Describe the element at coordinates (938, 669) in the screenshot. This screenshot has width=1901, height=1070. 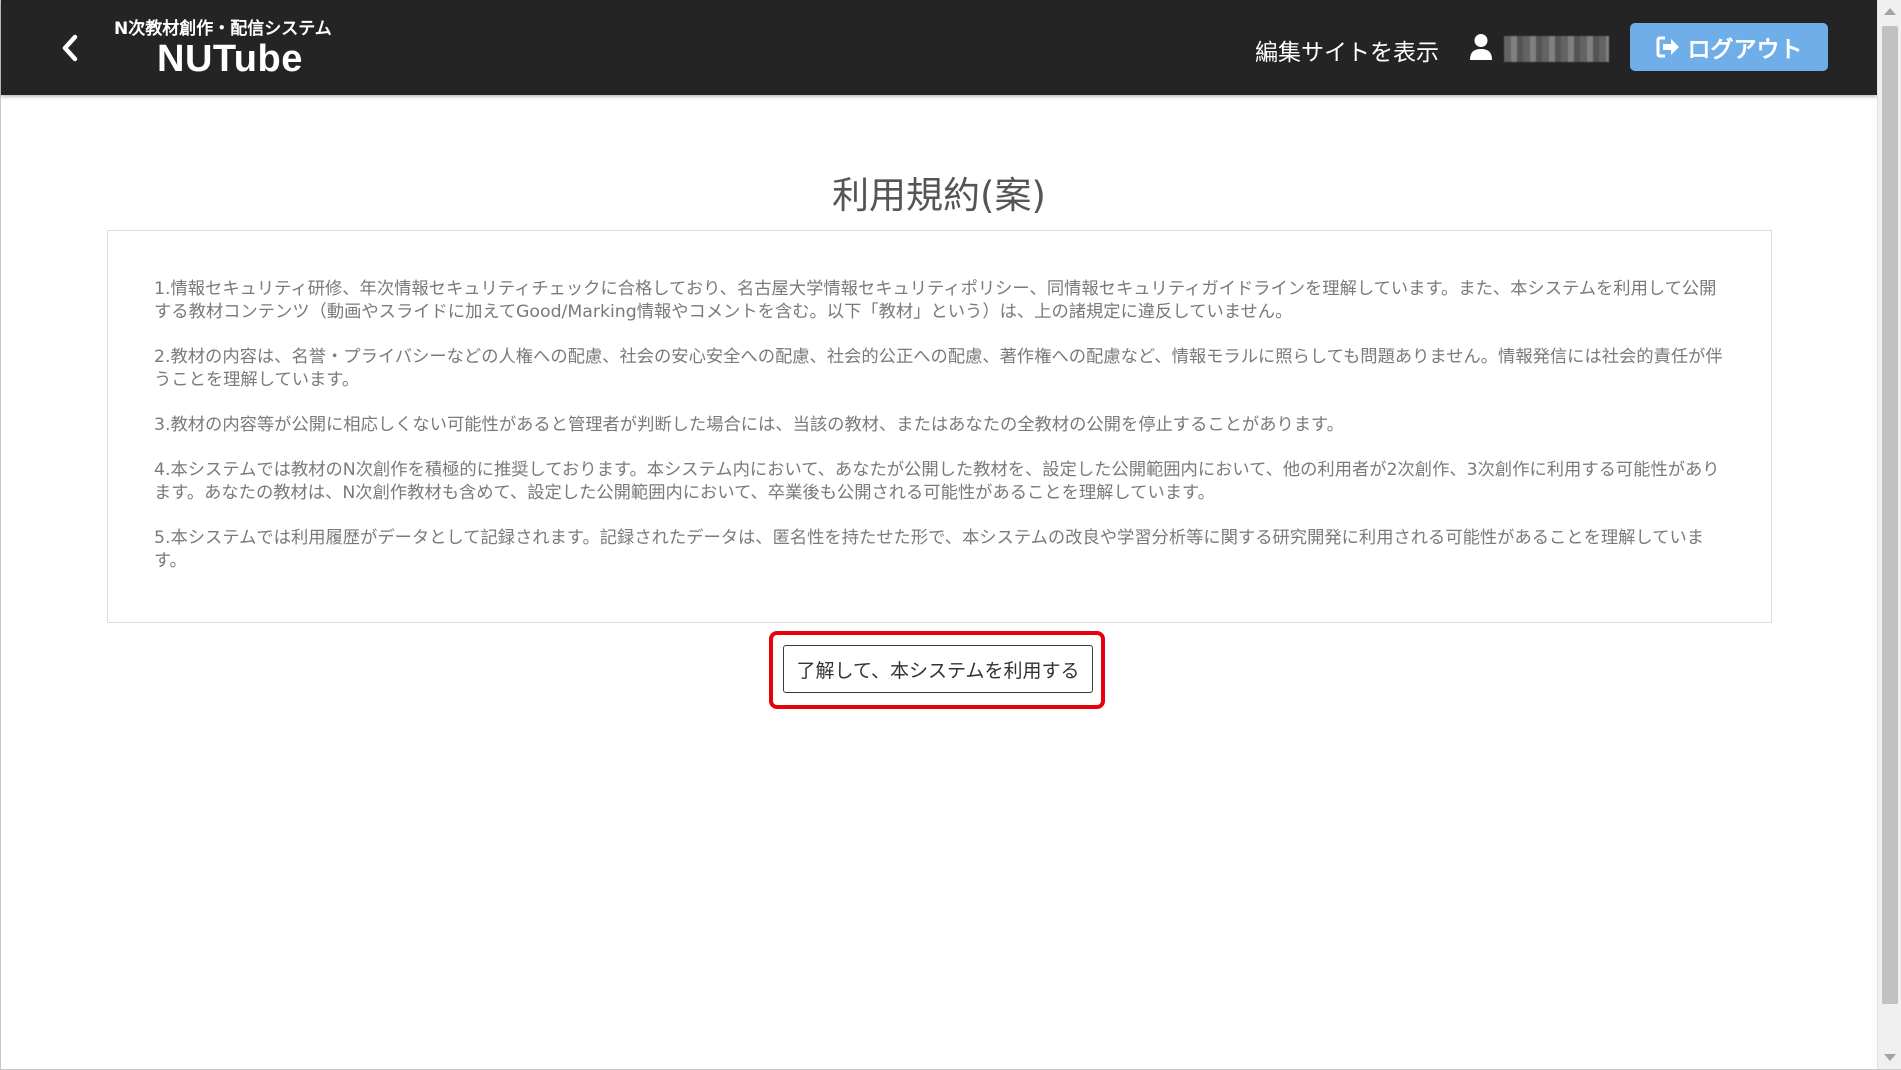
I see `agree-button: 了解して、本システムを利用する` at that location.